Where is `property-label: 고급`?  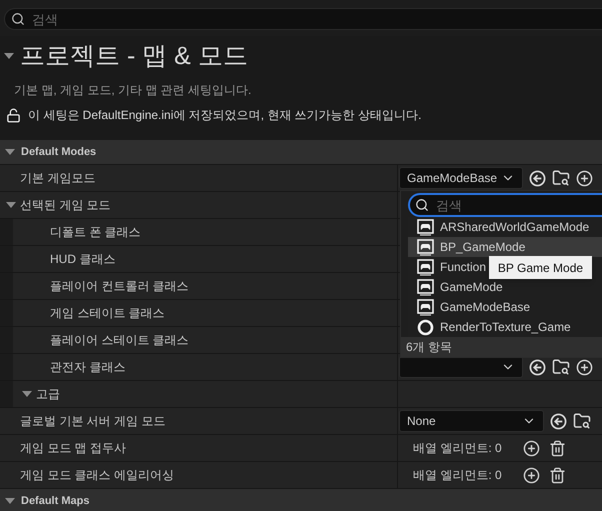 property-label: 고급 is located at coordinates (48, 394).